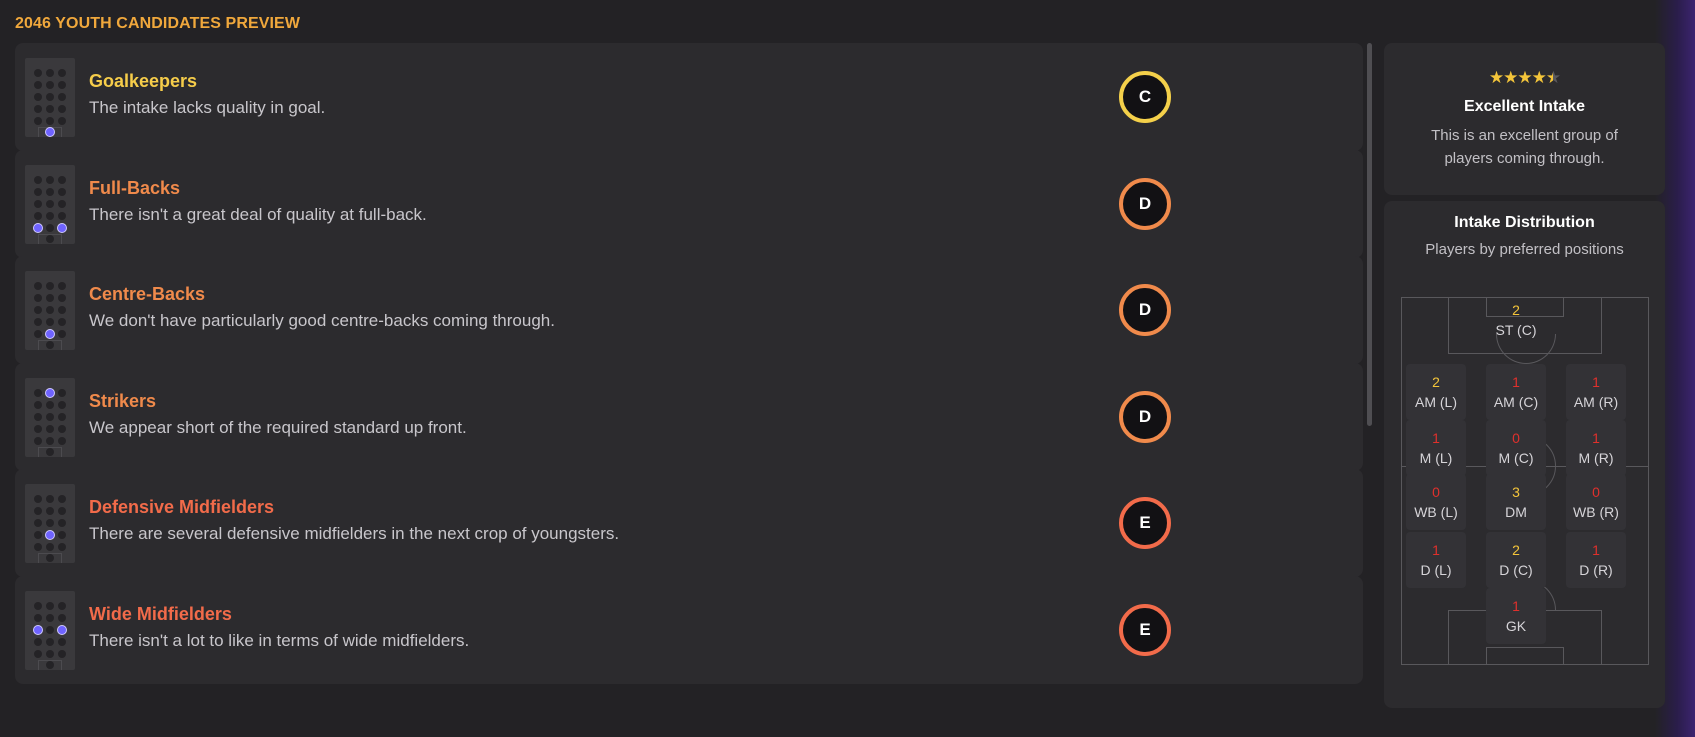 The width and height of the screenshot is (1695, 737). What do you see at coordinates (1436, 458) in the screenshot?
I see `position-label: M (L)` at bounding box center [1436, 458].